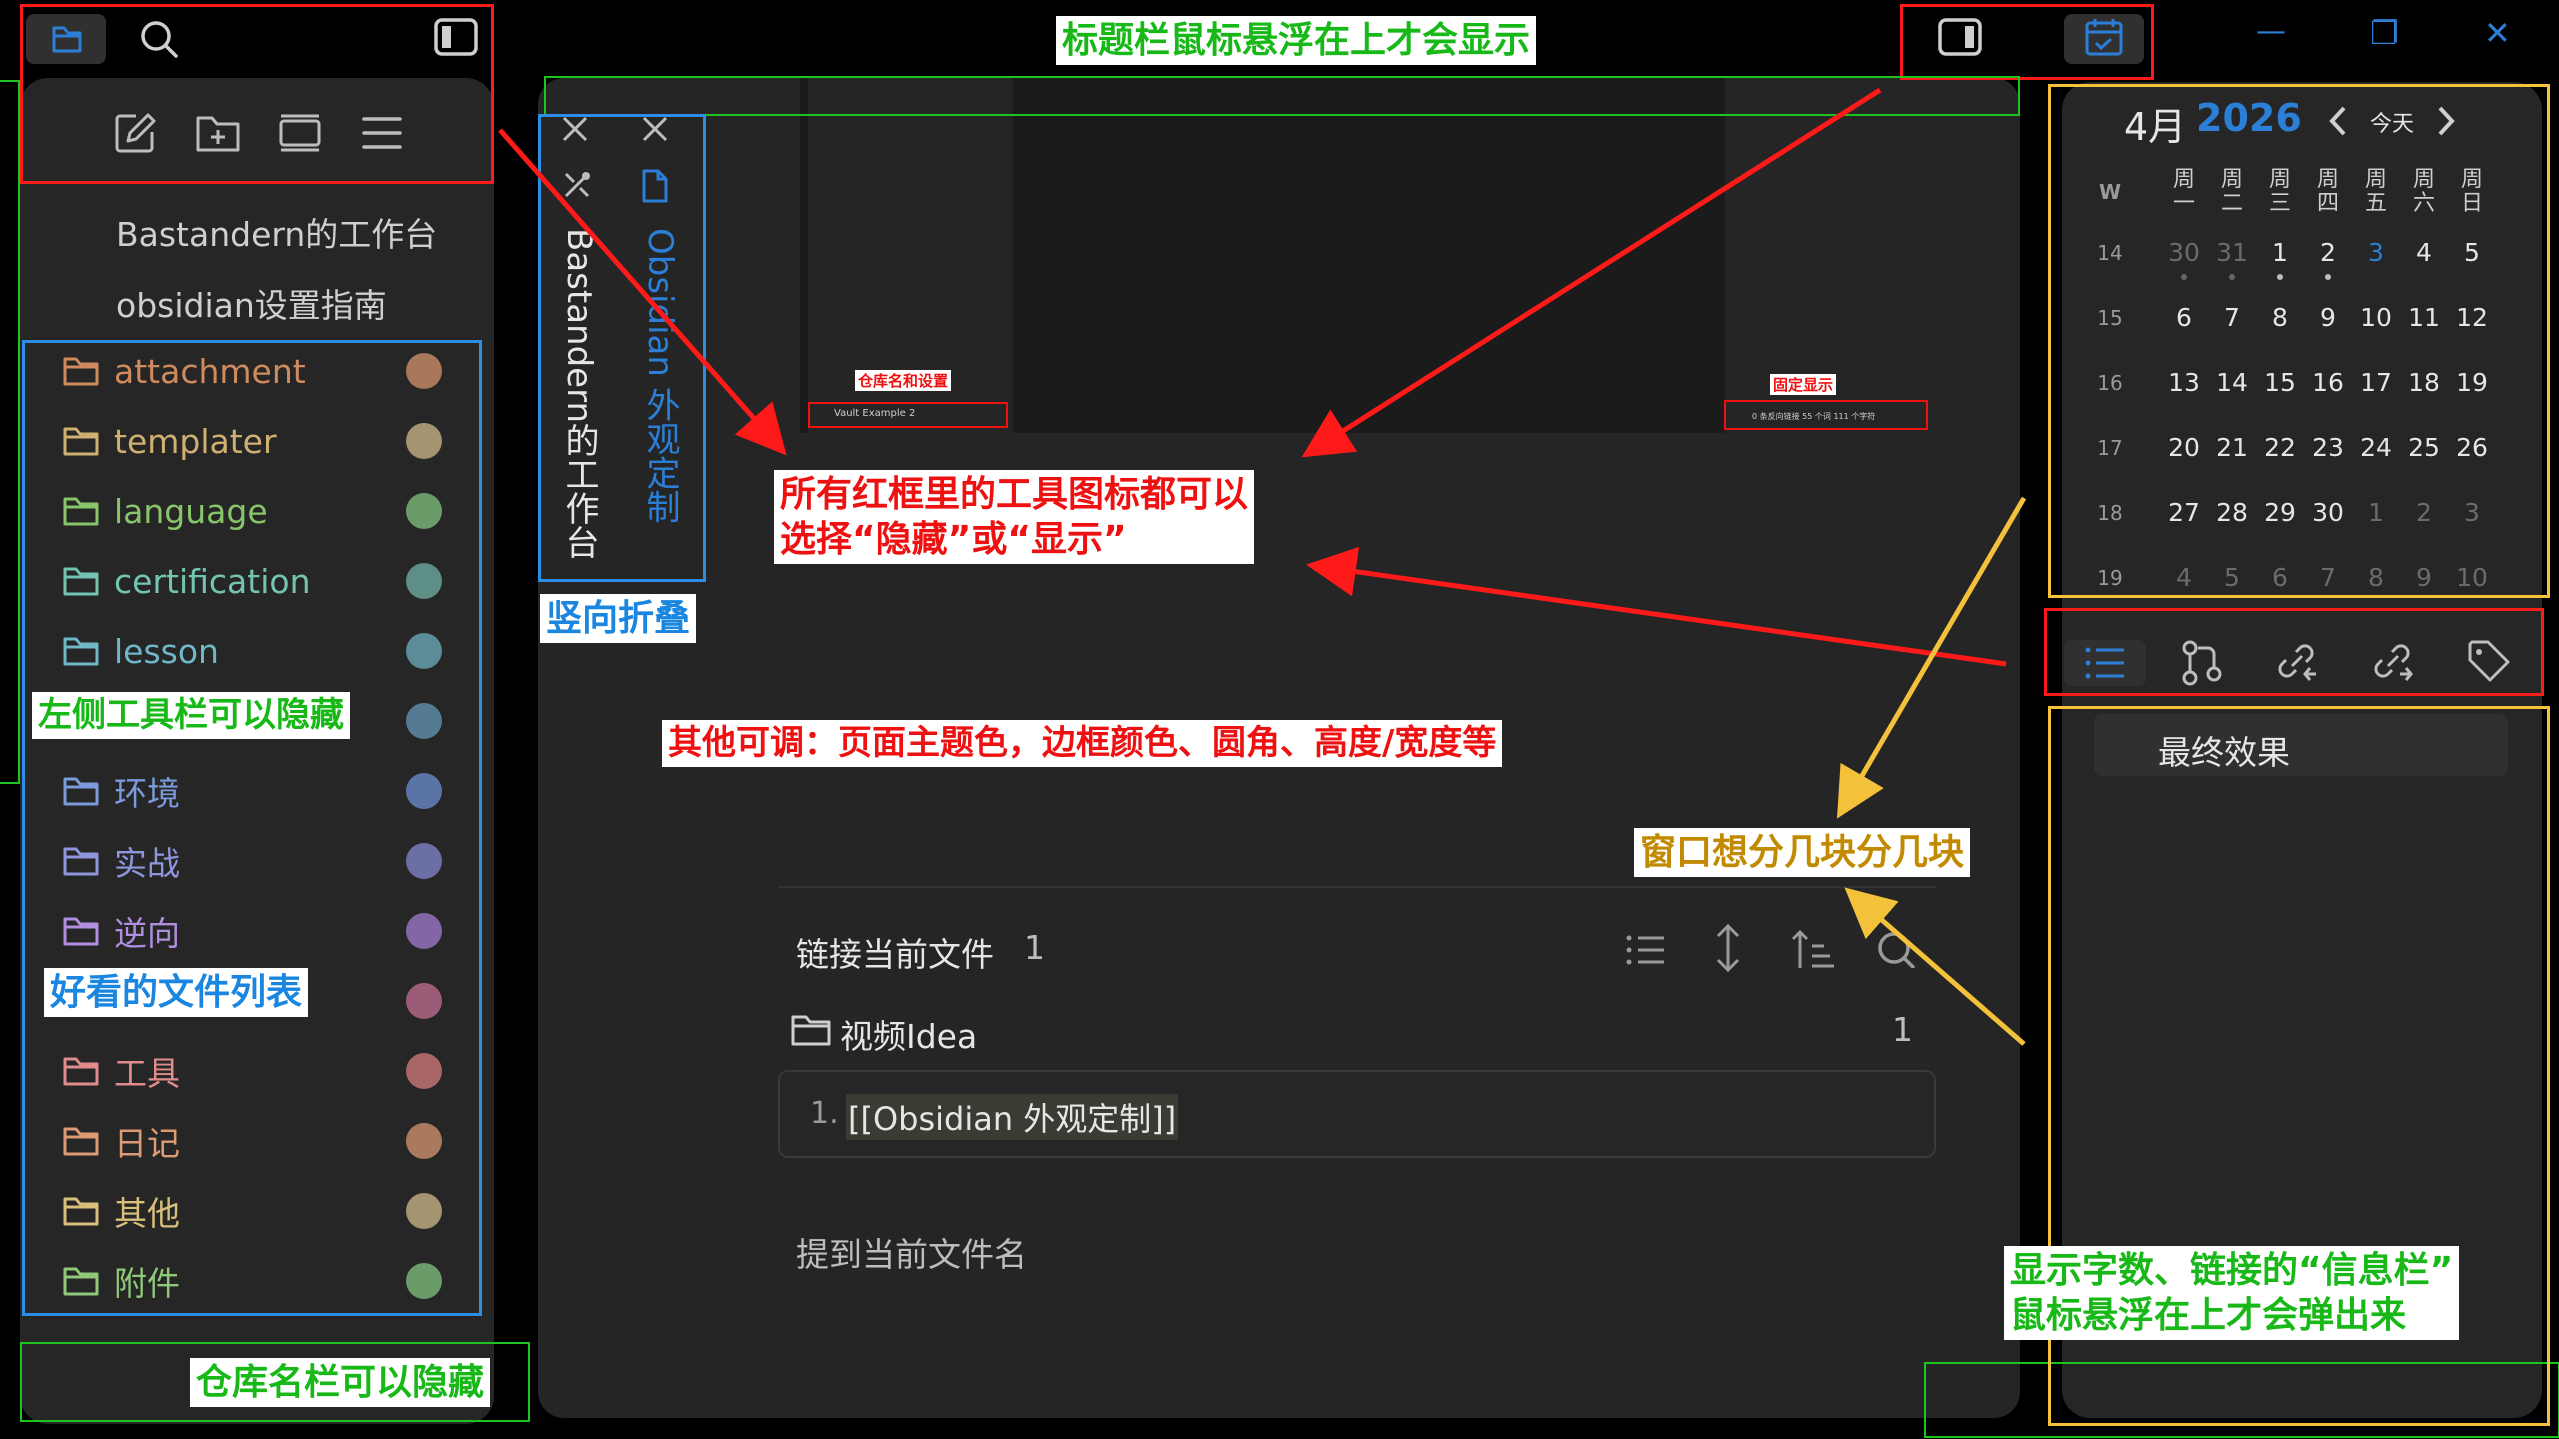  I want to click on callout-other-adjust: 其他可调：页面主题色，边框颜色、圆角、高度/宽度等, so click(1082, 743).